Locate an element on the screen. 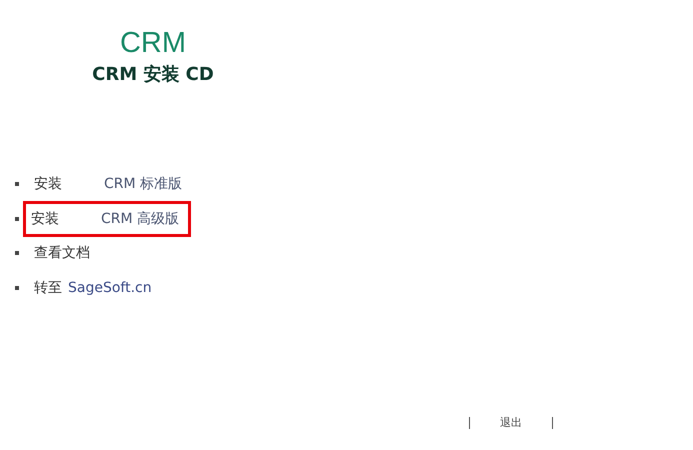  app-title: CRM 安装 CD is located at coordinates (153, 74).